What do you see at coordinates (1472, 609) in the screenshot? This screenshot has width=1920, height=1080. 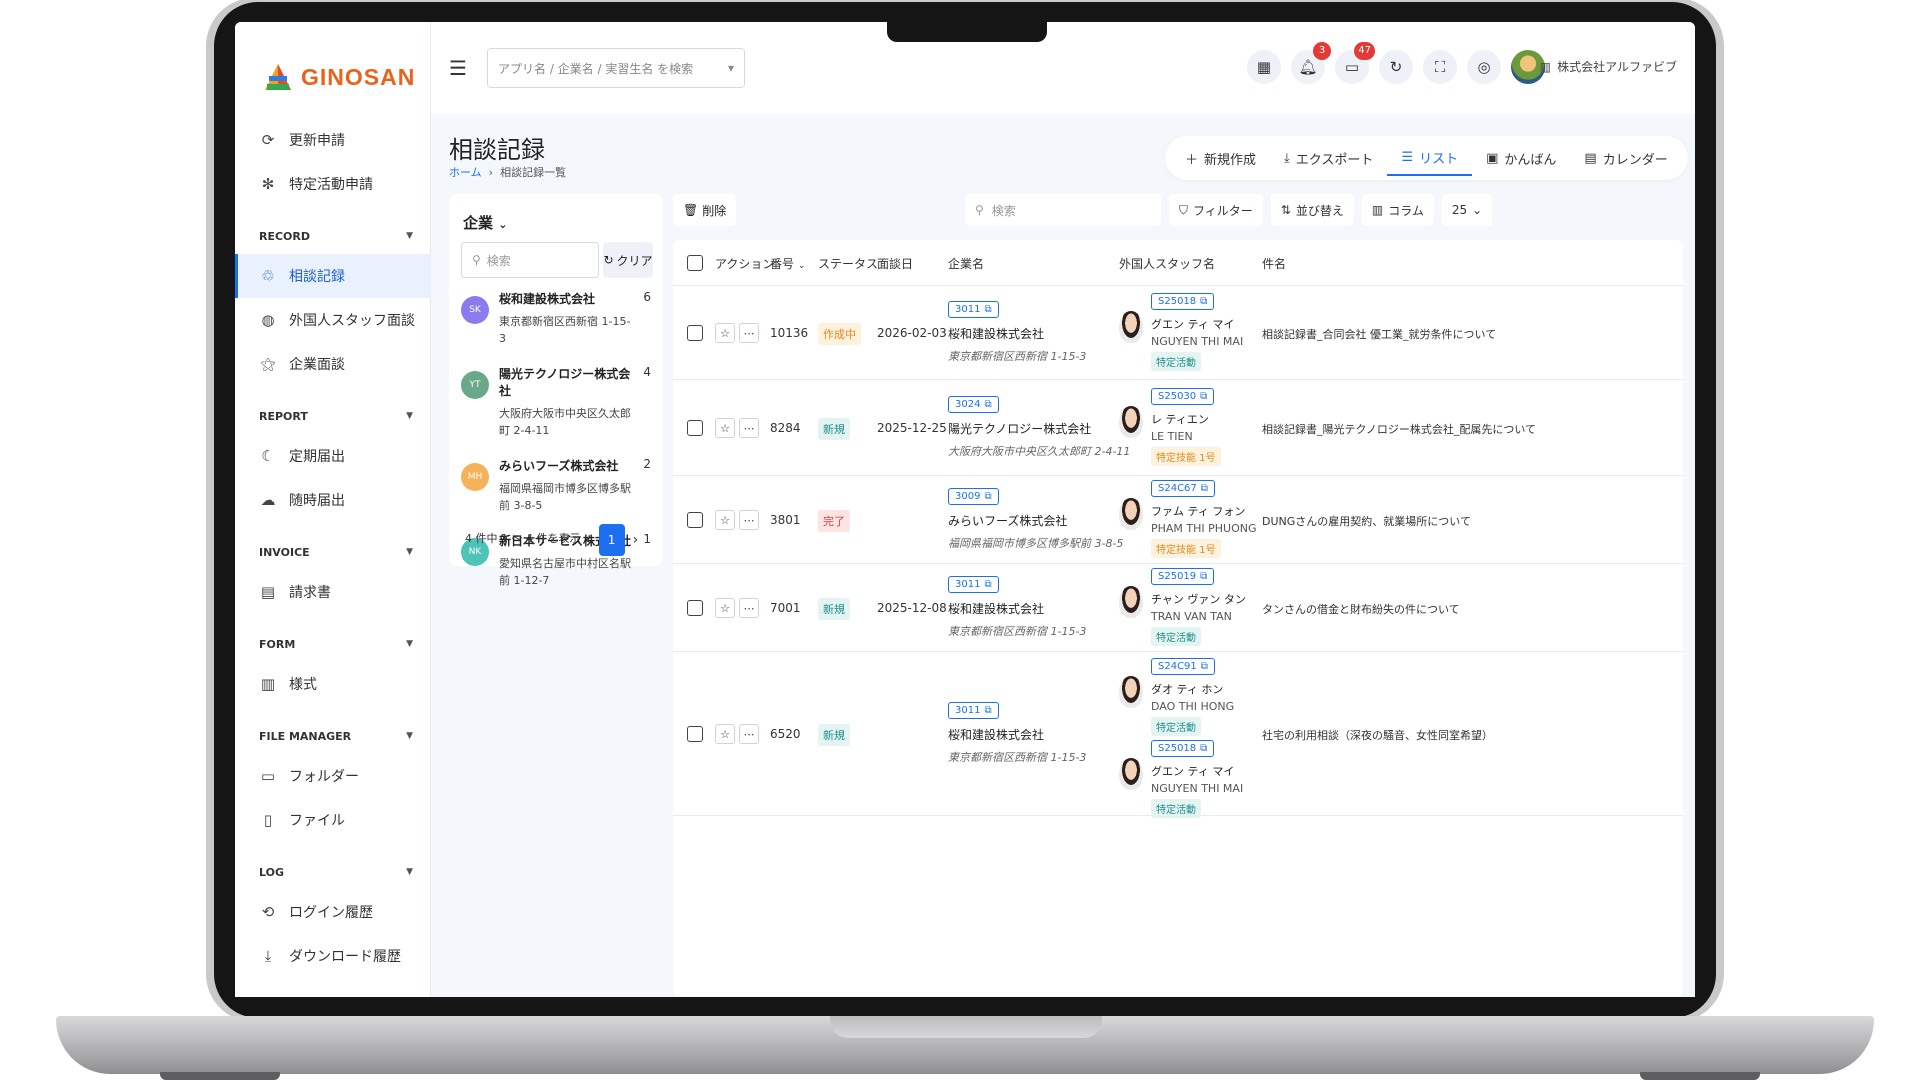 I see `subject: タンさんの借金と財布紛失の件について` at bounding box center [1472, 609].